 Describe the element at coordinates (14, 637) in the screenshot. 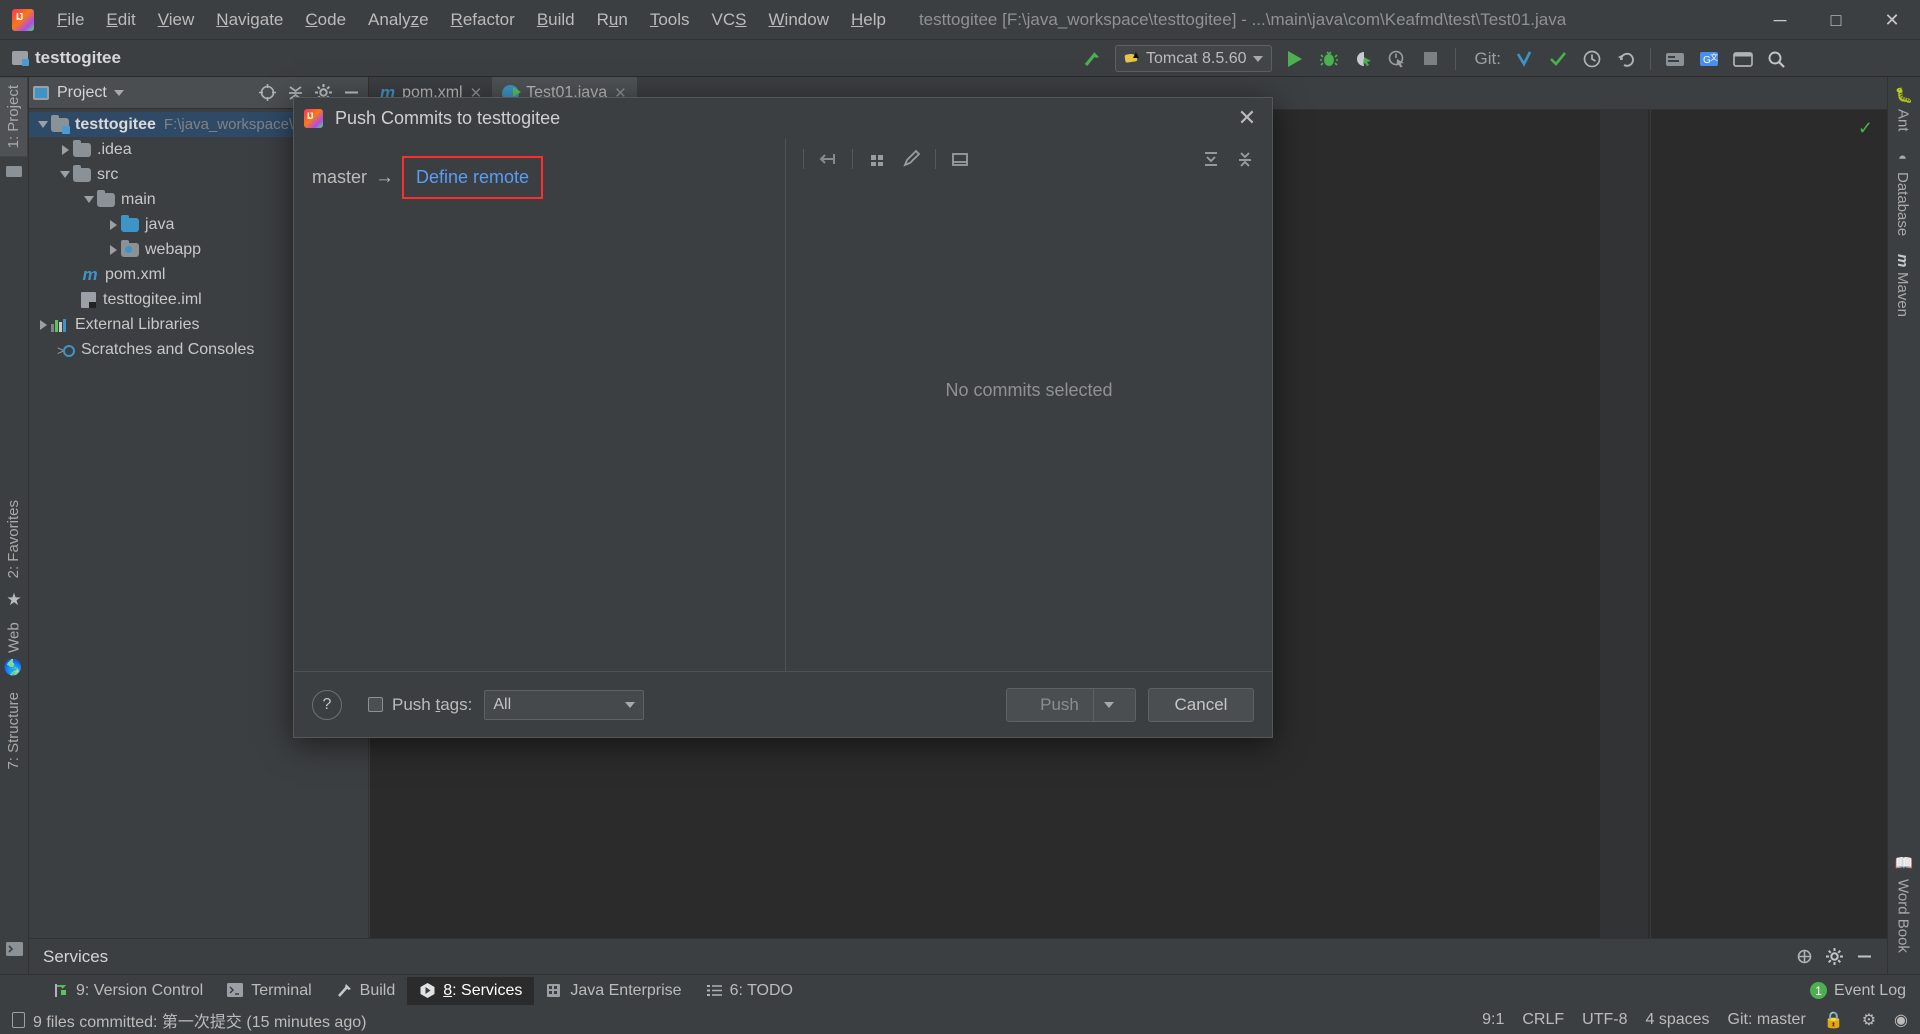

I see `stripe-web-label: Web` at that location.